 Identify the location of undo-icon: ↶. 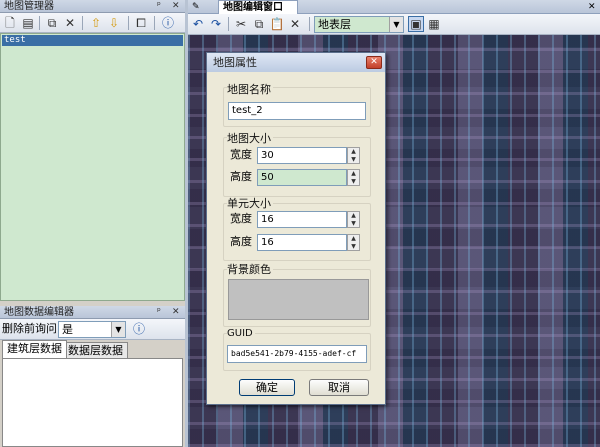
(198, 24).